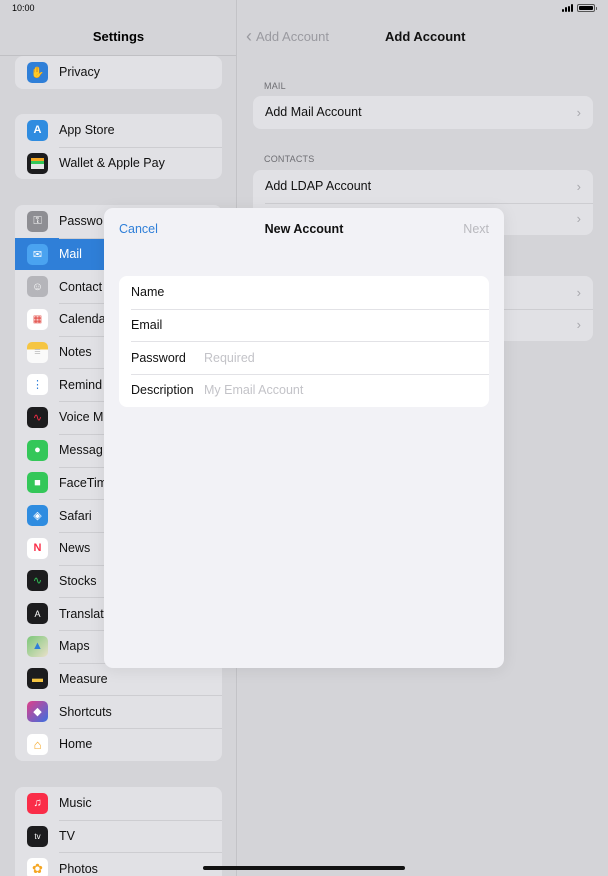 This screenshot has height=876, width=608. I want to click on safari-icon: ◈, so click(37, 516).